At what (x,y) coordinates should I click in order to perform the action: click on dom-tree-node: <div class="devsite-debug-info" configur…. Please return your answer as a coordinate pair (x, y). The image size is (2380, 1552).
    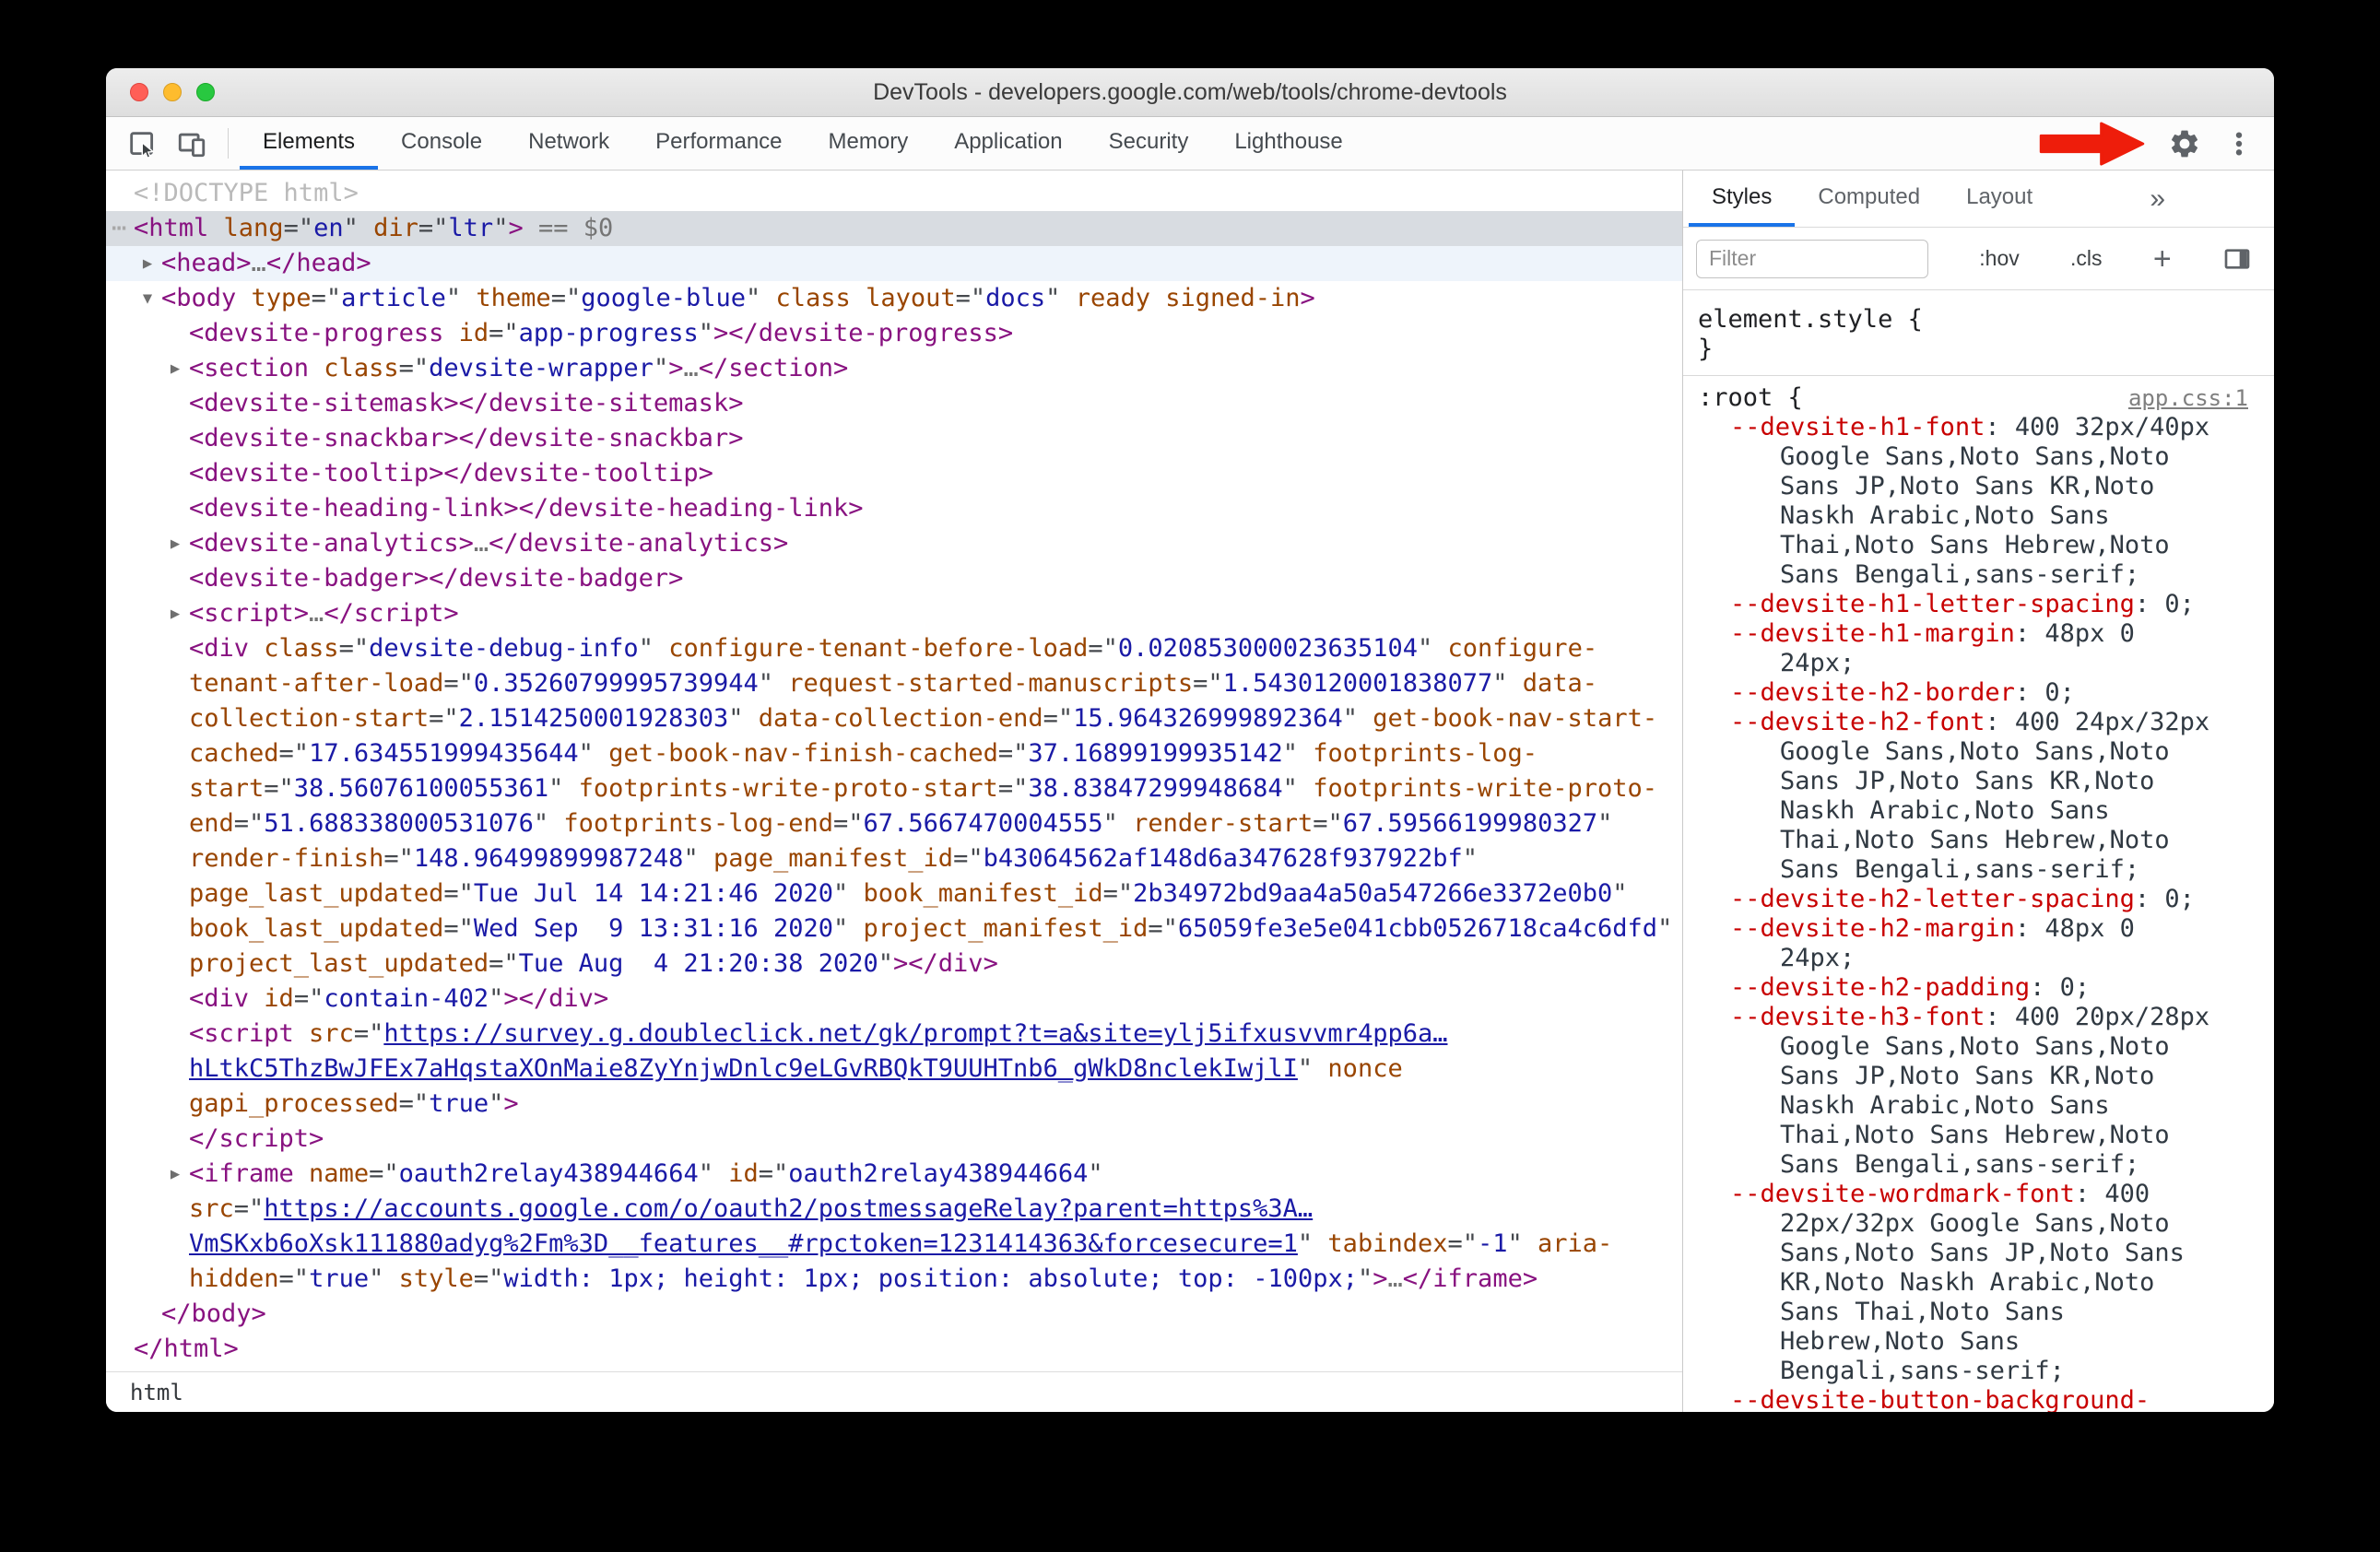
    Looking at the image, I should click on (894, 806).